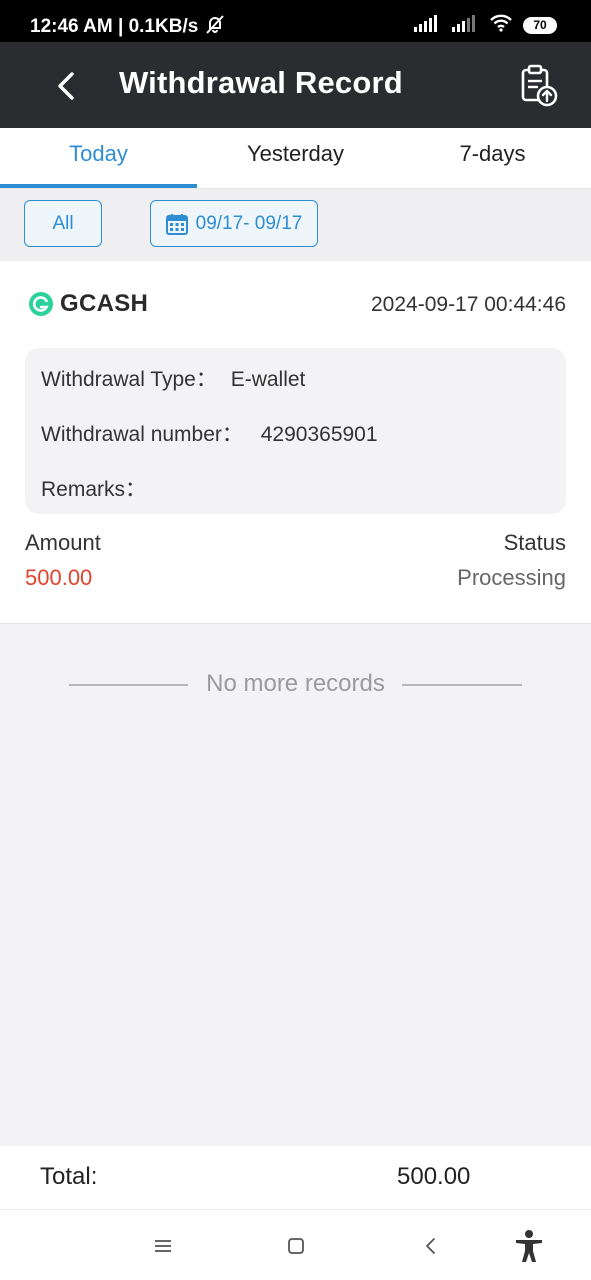 Image resolution: width=591 pixels, height=1280 pixels. What do you see at coordinates (249, 223) in the screenshot?
I see `date-range-label: 09/17- 09/17` at bounding box center [249, 223].